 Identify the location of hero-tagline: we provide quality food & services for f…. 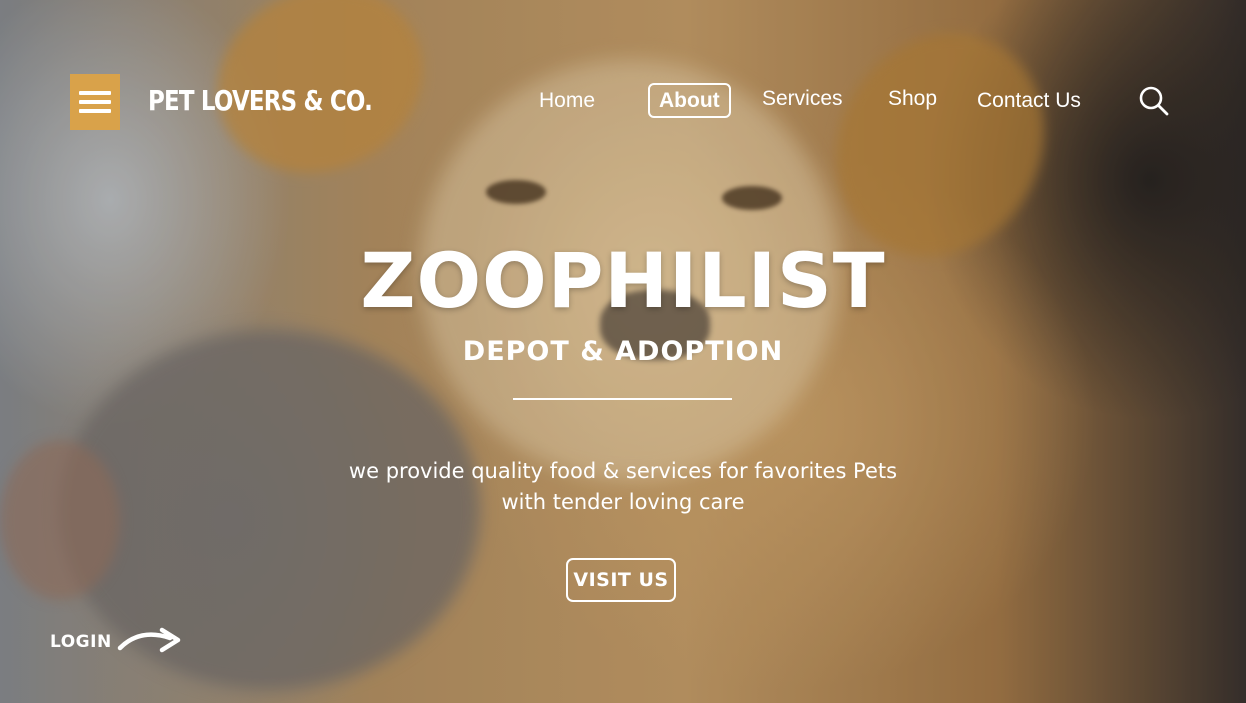
(623, 487).